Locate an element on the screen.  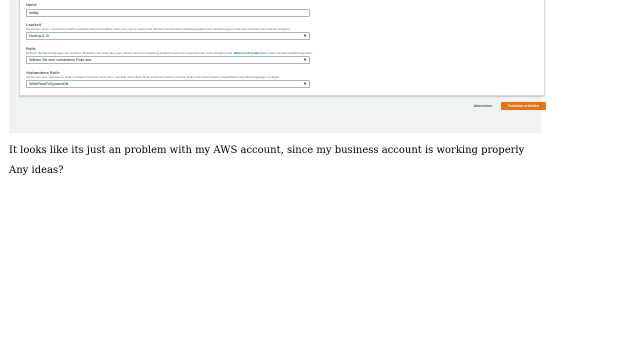
name-label: Name is located at coordinates (31, 4).